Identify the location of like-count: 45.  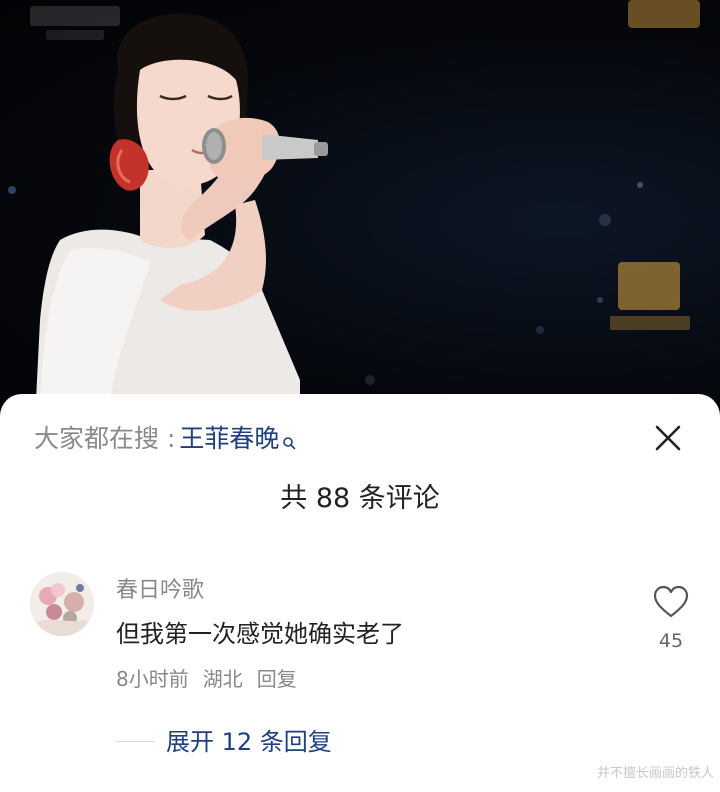
(671, 641).